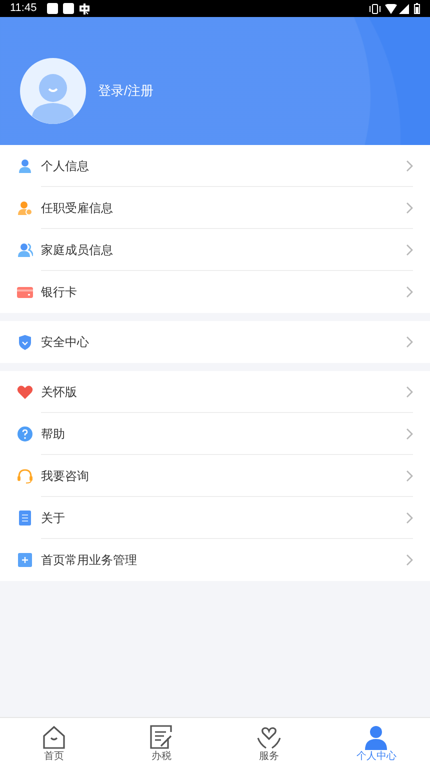  I want to click on menu-item-label: 我要咨询, so click(223, 476).